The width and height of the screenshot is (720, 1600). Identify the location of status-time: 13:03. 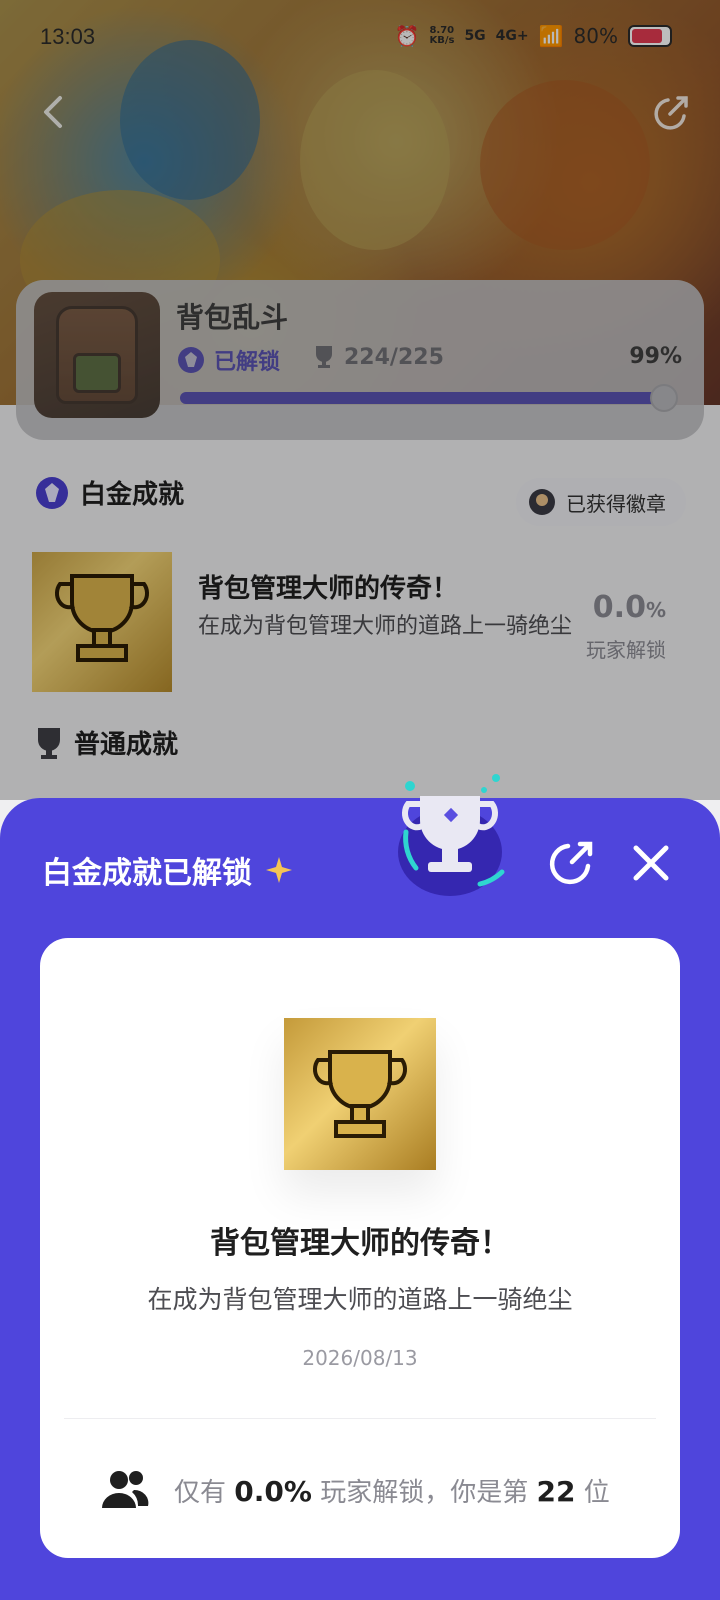
(68, 36).